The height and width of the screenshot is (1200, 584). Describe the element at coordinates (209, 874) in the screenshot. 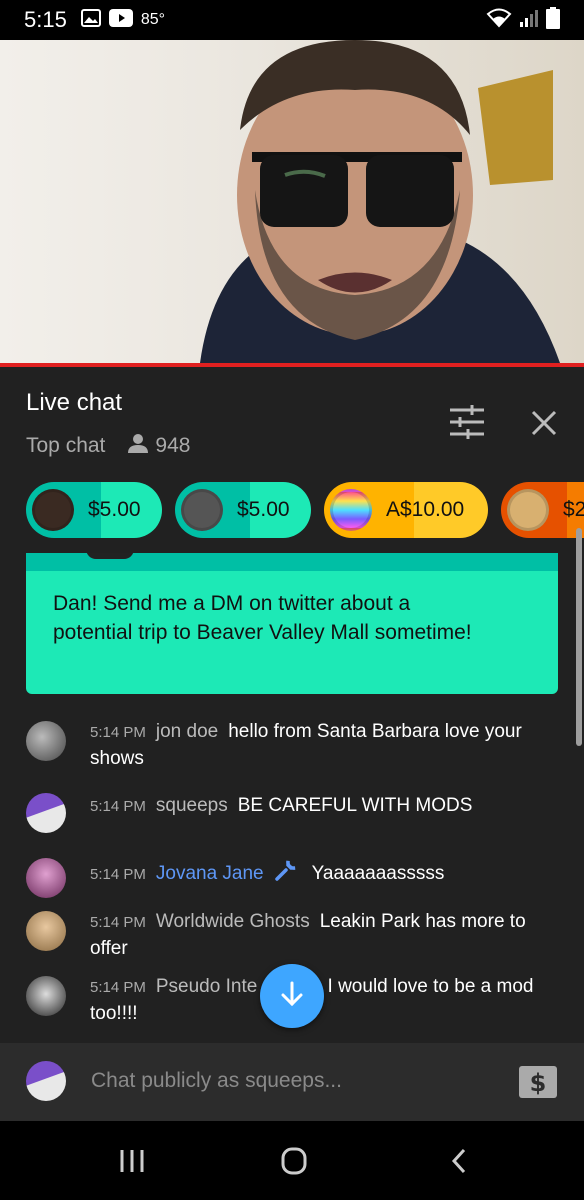

I see `message-author: Jovana Jane` at that location.